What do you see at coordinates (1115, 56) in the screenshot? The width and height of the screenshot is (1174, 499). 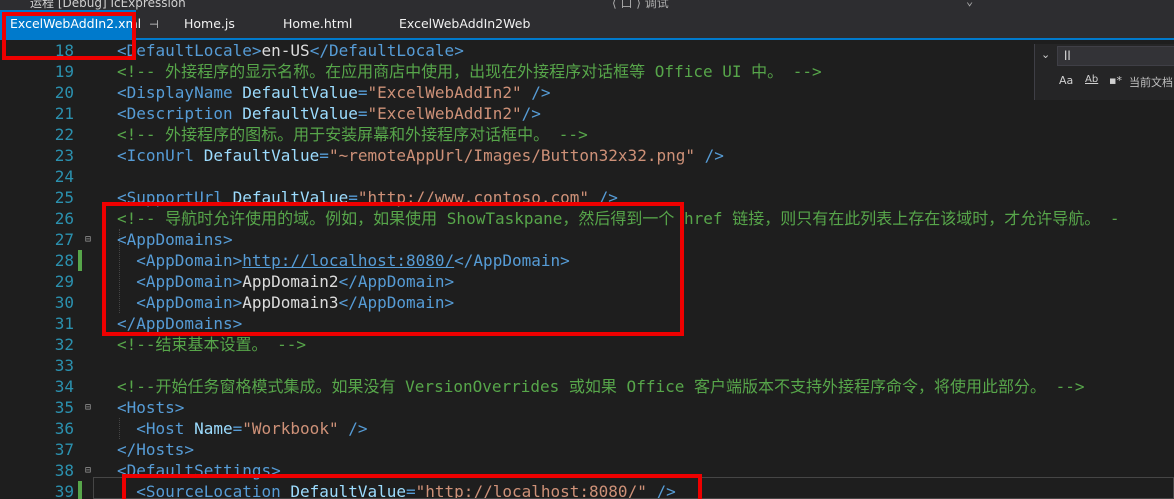 I see `find-input: ll` at bounding box center [1115, 56].